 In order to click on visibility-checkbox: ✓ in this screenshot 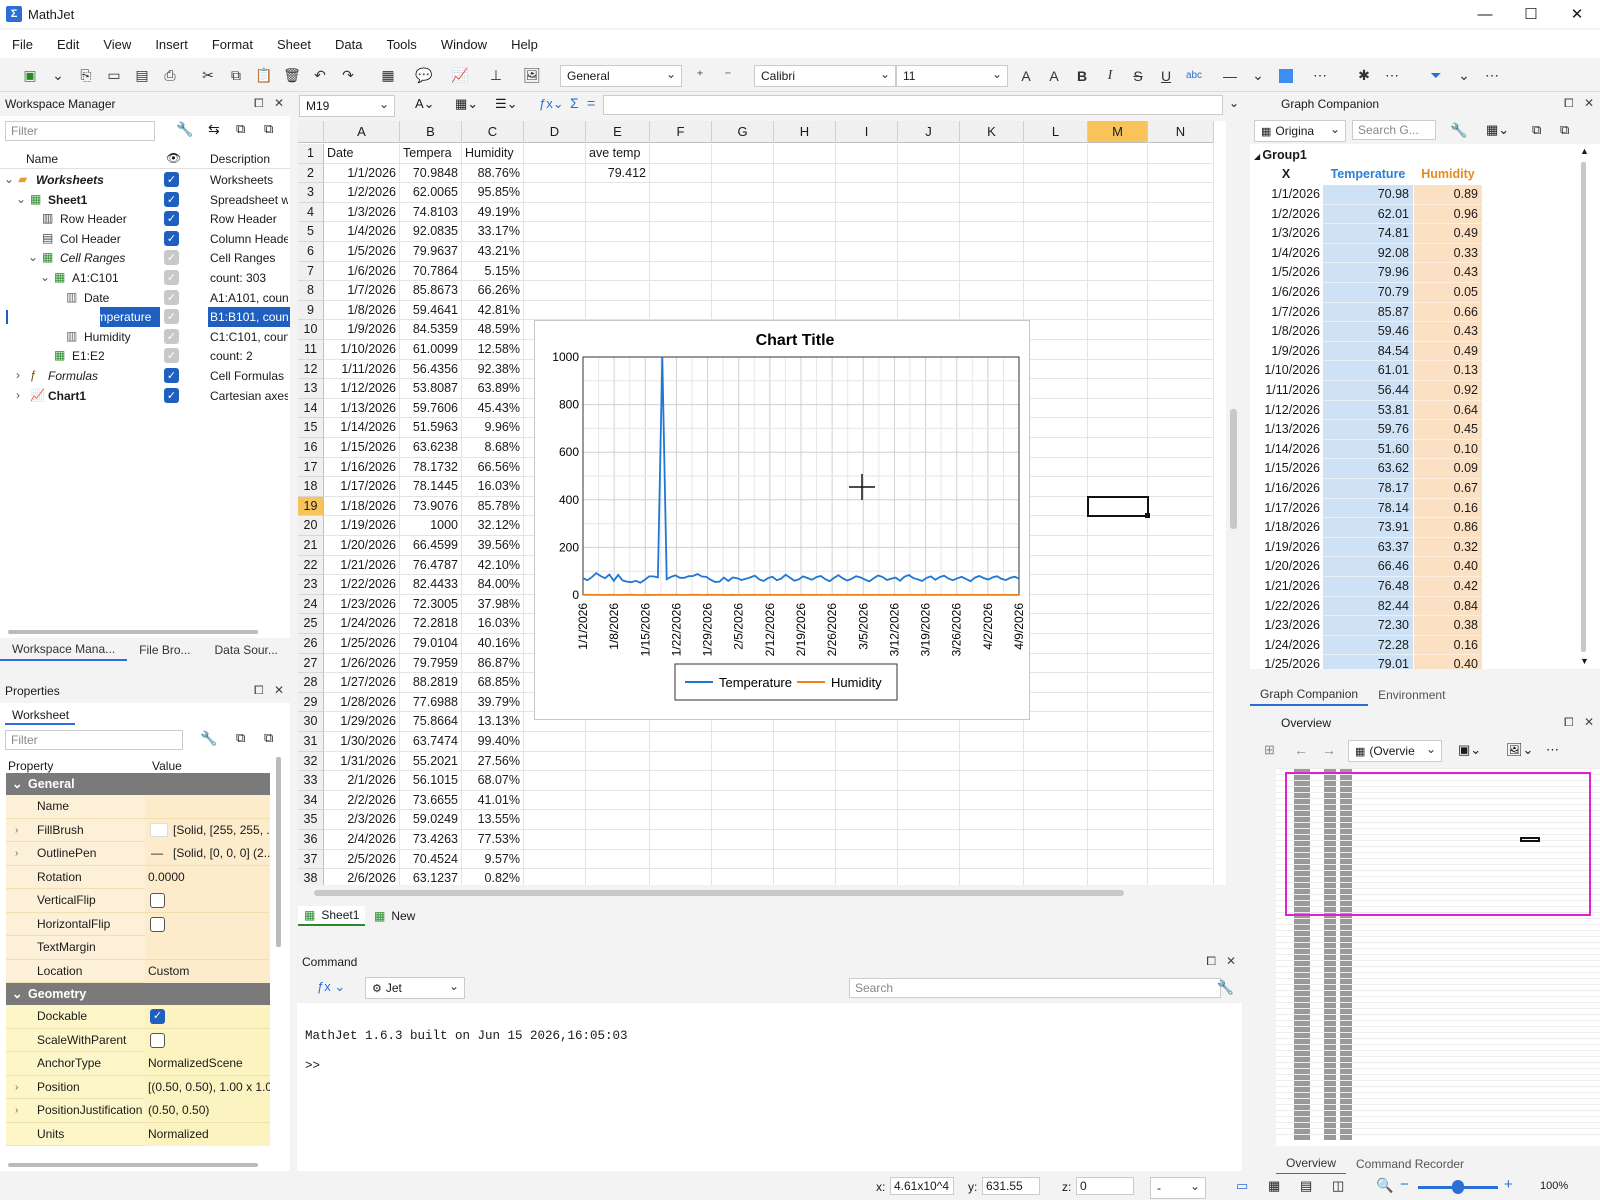, I will do `click(171, 375)`.